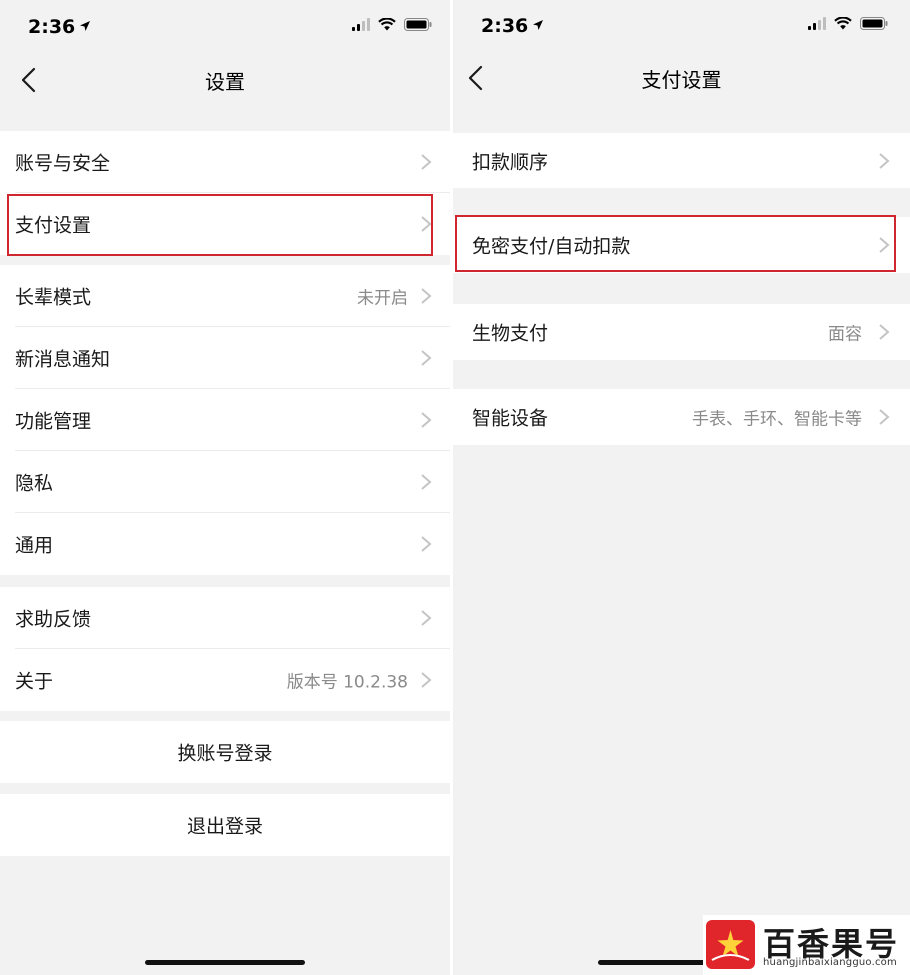 Image resolution: width=910 pixels, height=975 pixels. What do you see at coordinates (225, 618) in the screenshot?
I see `row-help-feedback: 求助反馈` at bounding box center [225, 618].